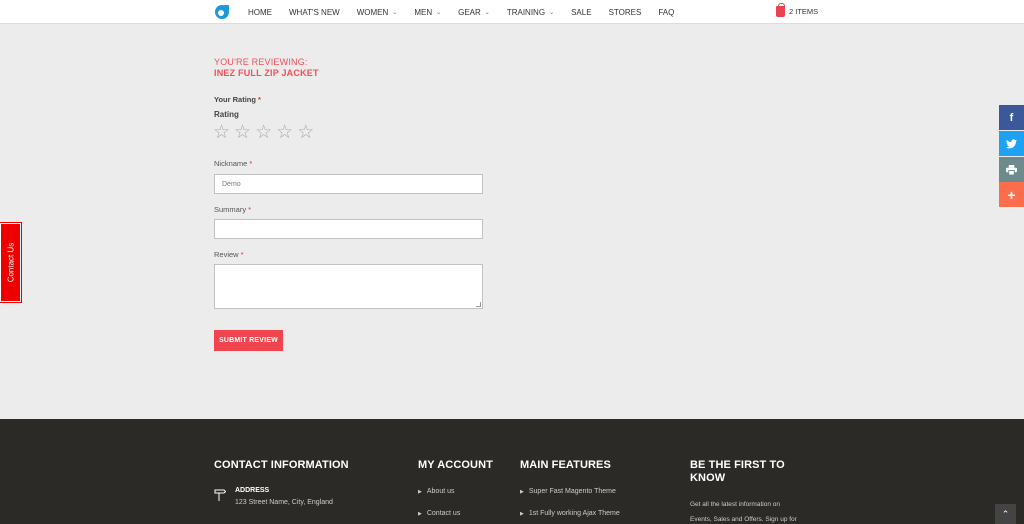 Image resolution: width=1024 pixels, height=524 pixels. Describe the element at coordinates (474, 12) in the screenshot. I see `nav-gear: GEAR ⌄` at that location.